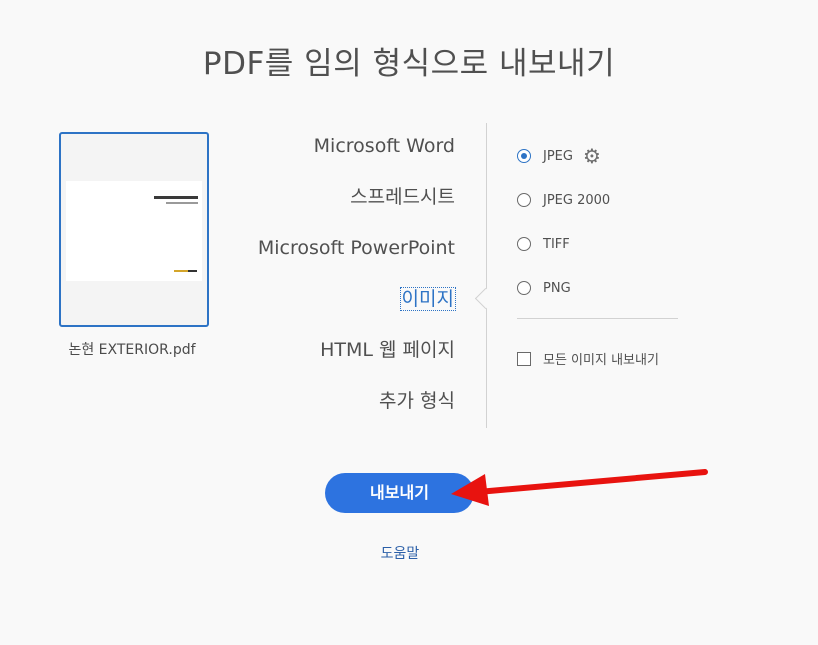 Image resolution: width=818 pixels, height=645 pixels. I want to click on annotation-arrow-head, so click(470, 490).